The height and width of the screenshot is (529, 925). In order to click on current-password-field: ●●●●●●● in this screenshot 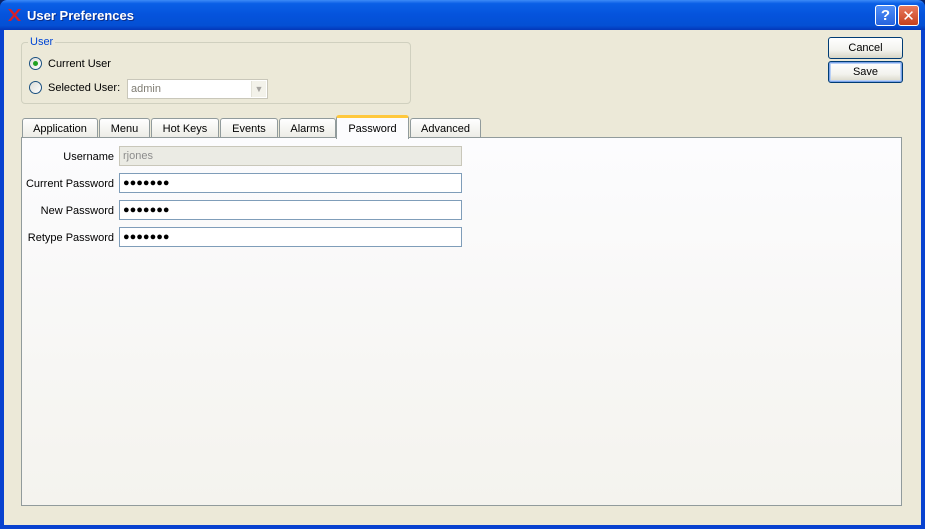, I will do `click(290, 183)`.